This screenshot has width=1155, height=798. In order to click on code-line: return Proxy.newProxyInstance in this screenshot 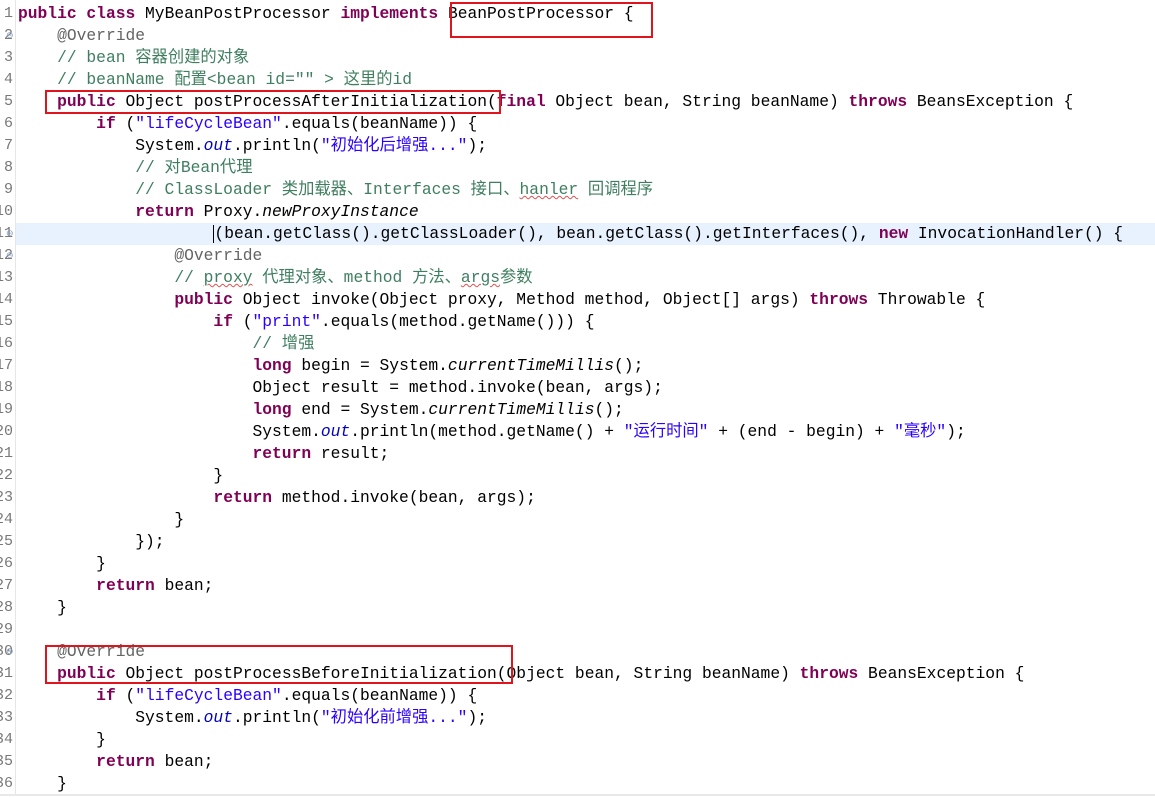, I will do `click(586, 212)`.